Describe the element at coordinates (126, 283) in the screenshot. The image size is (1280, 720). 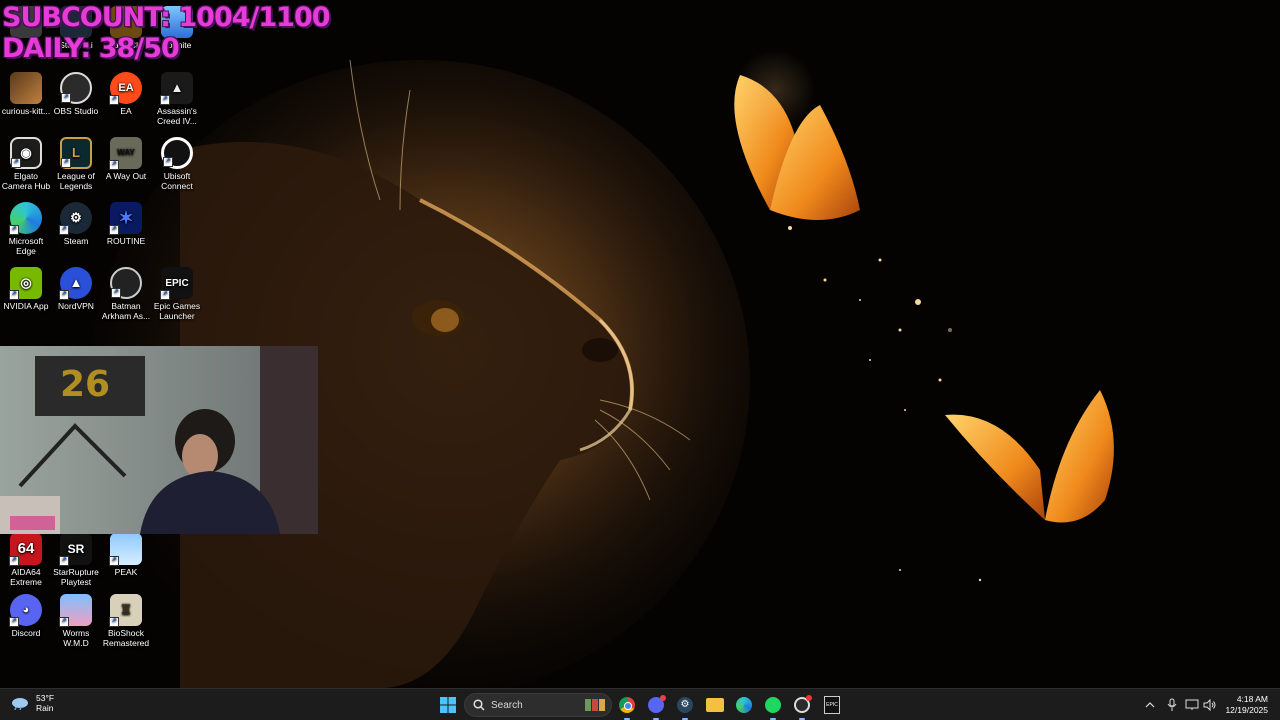
I see `batman-icon: ↗` at that location.